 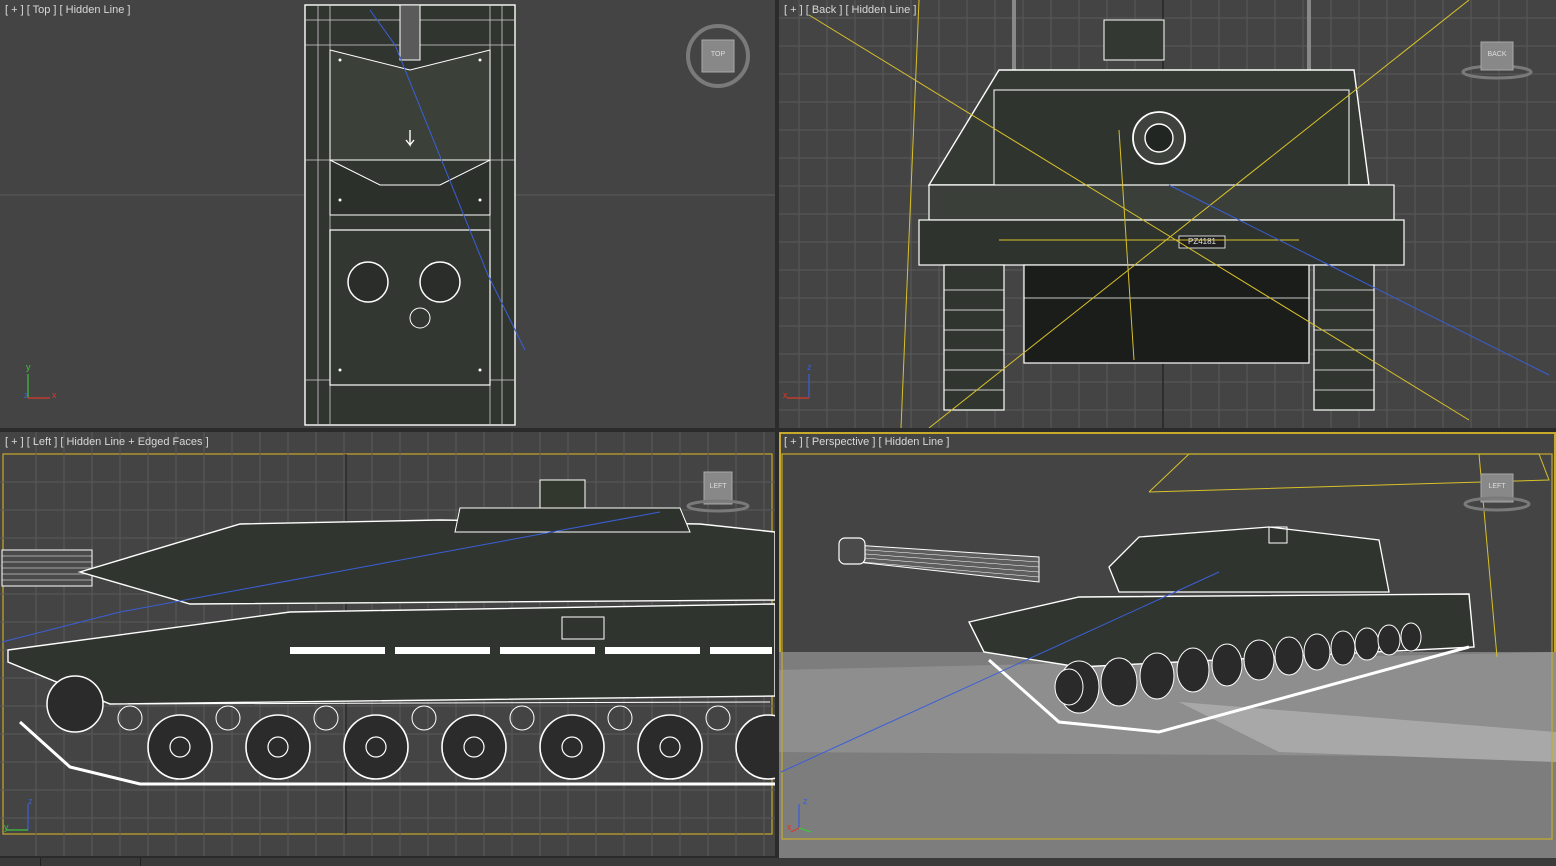 What do you see at coordinates (809, 367) in the screenshot?
I see `axis-z-label-back: z` at bounding box center [809, 367].